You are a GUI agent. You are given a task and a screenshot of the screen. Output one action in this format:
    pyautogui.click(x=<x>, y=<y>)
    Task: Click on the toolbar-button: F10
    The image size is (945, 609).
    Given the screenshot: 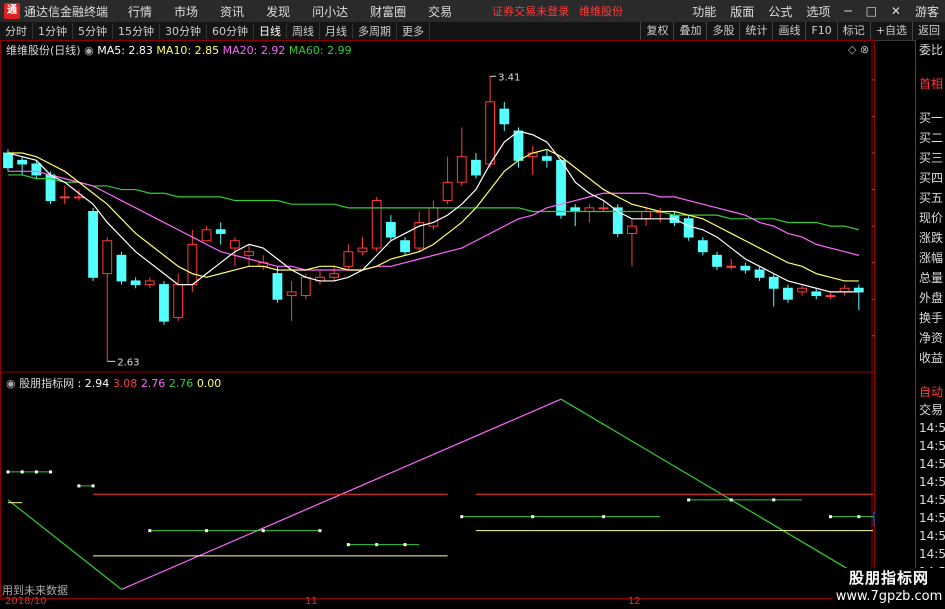 What is the action you would take?
    pyautogui.click(x=820, y=31)
    